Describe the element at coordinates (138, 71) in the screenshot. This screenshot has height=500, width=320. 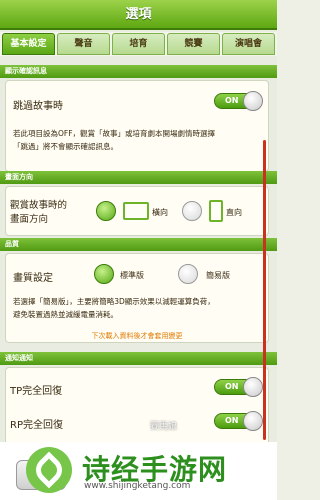
I see `section-header-confirm: 顯示確認訊息` at that location.